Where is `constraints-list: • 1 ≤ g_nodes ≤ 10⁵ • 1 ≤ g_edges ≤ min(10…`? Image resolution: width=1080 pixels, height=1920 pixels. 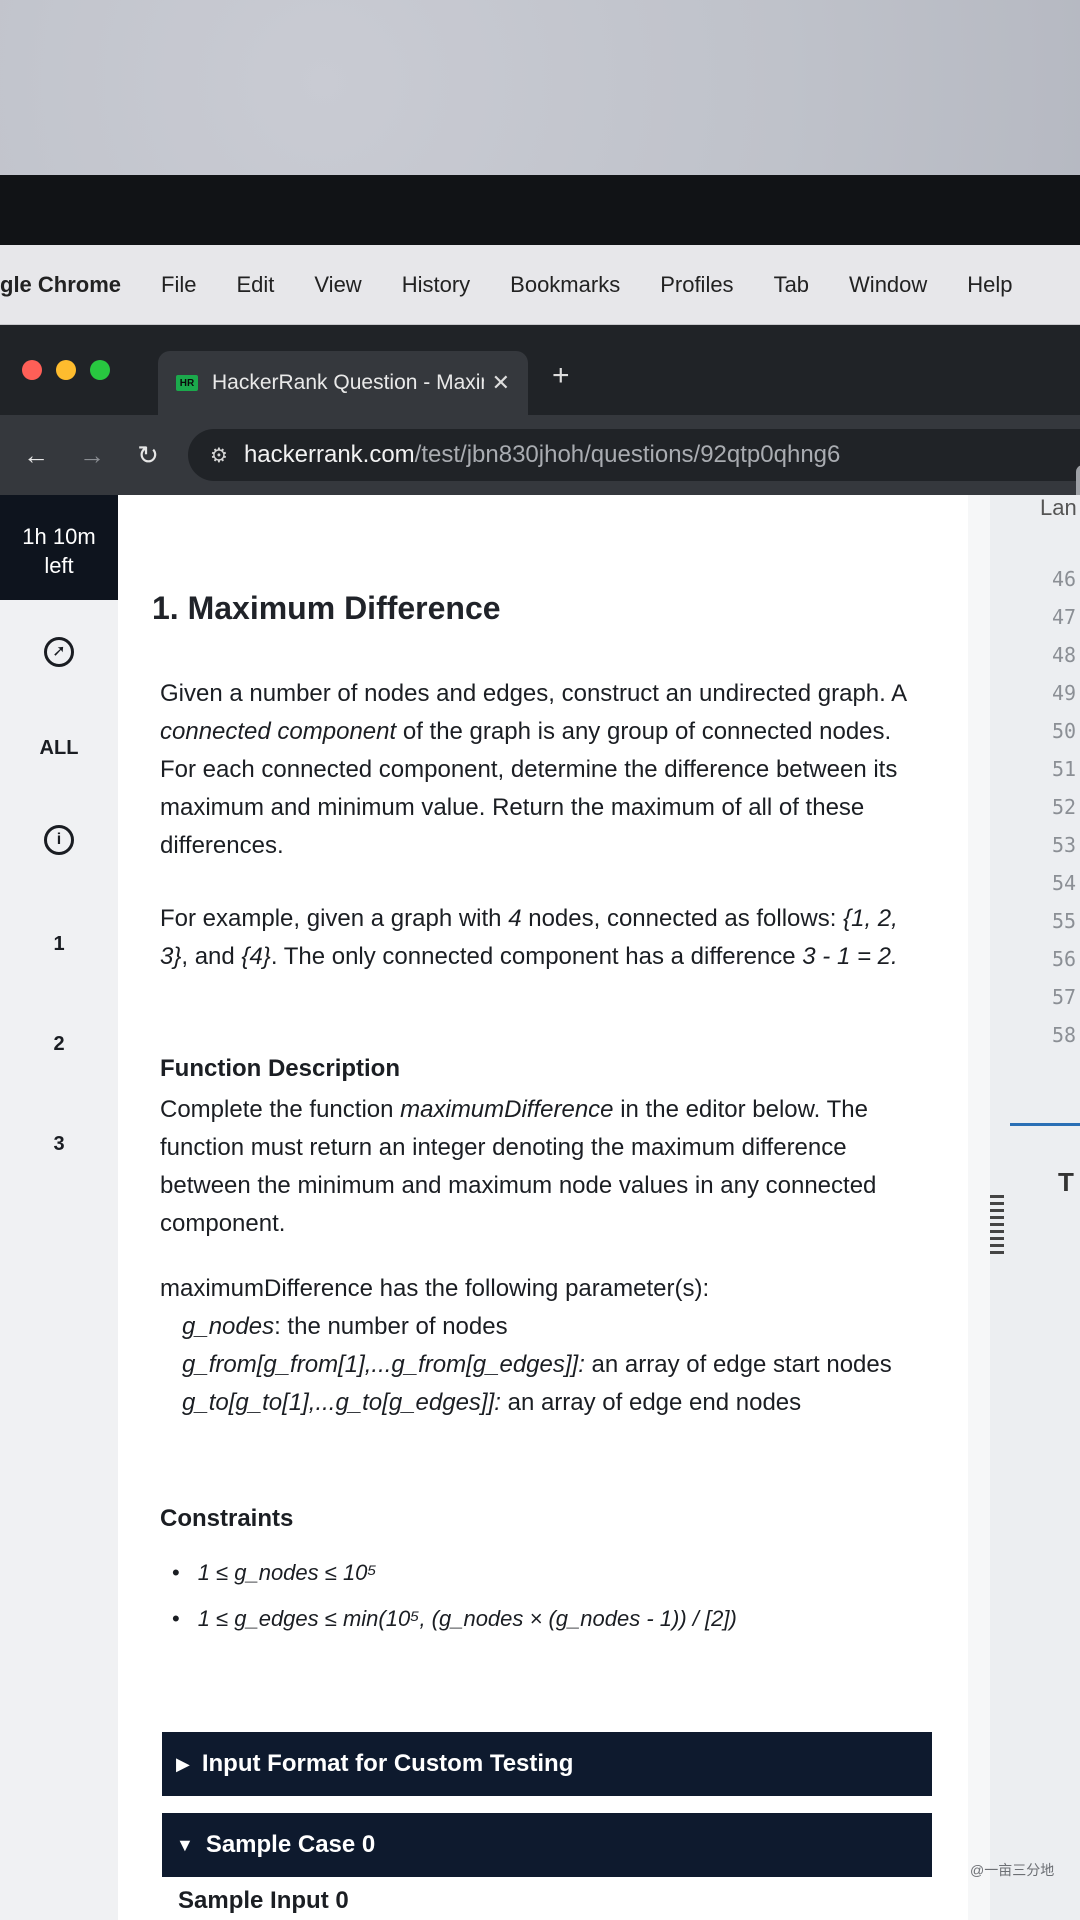
constraints-list: • 1 ≤ g_nodes ≤ 10⁵ • 1 ≤ g_edges ≤ min(10… is located at coordinates (540, 1596).